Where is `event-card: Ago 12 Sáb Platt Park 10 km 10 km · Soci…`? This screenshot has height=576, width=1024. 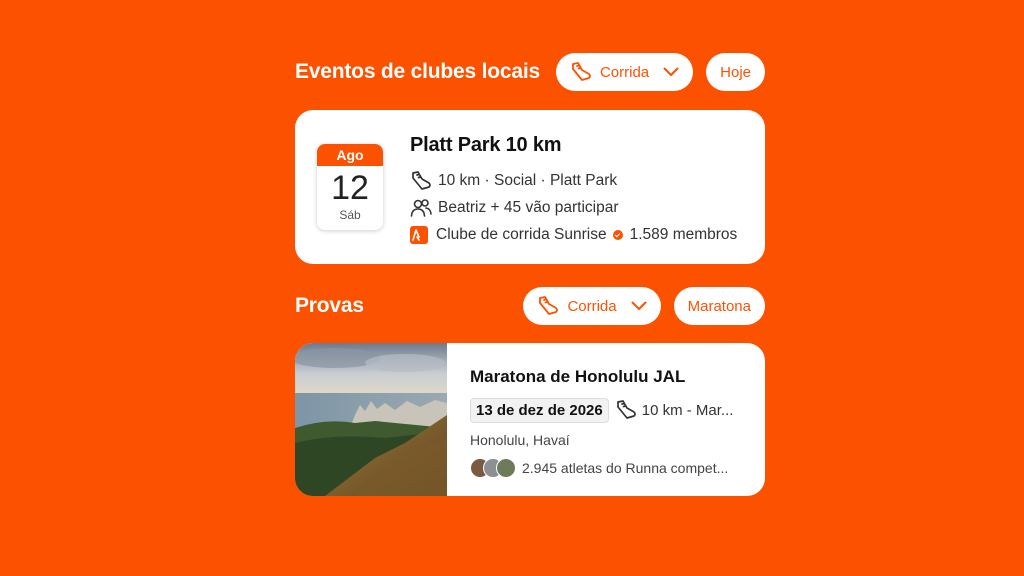
event-card: Ago 12 Sáb Platt Park 10 km 10 km · Soci… is located at coordinates (530, 187).